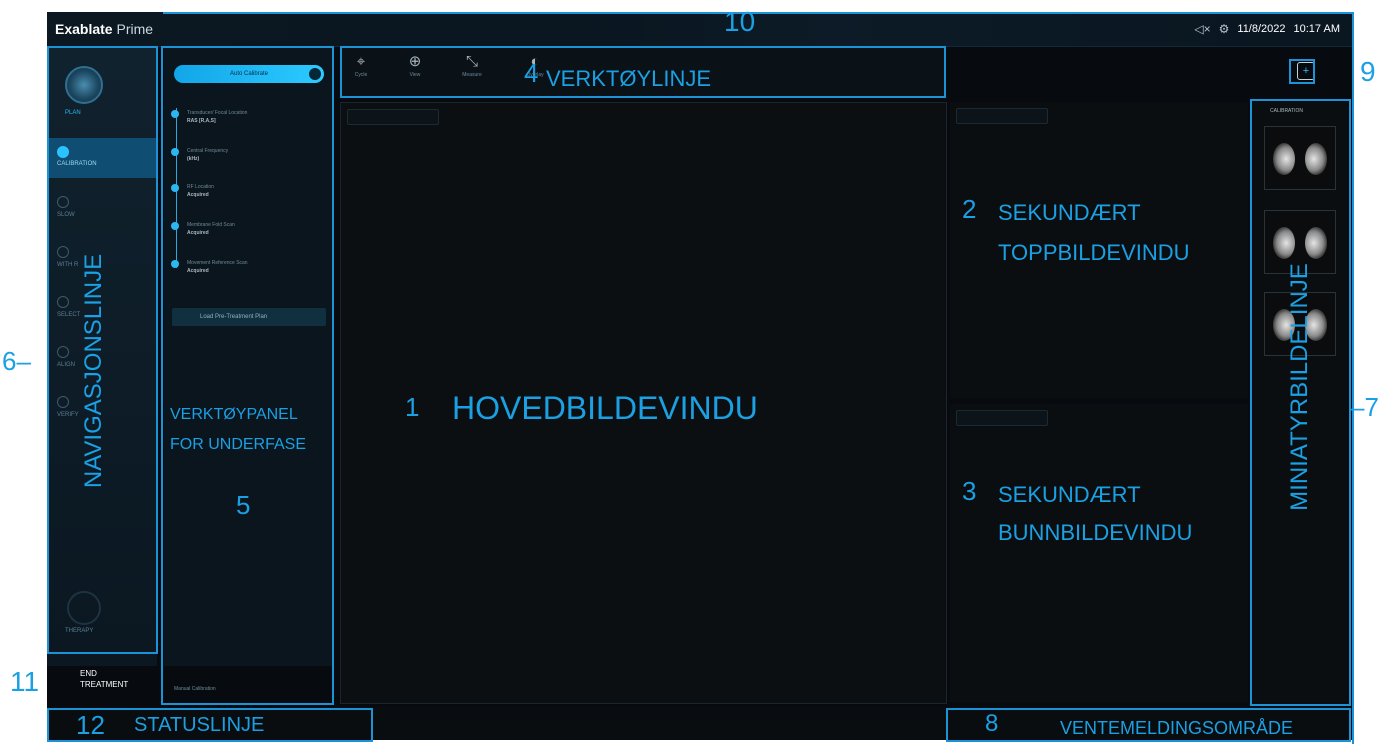  Describe the element at coordinates (531, 73) in the screenshot. I see `label-n4: 4` at that location.